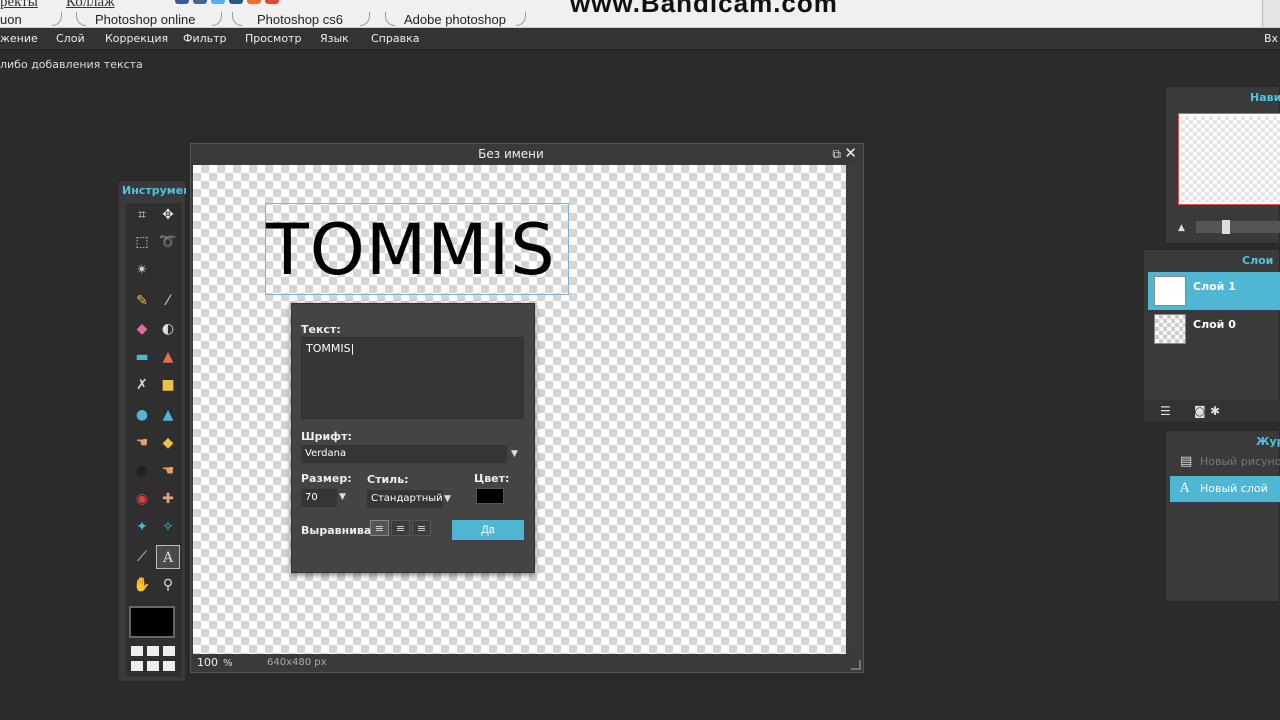 The image size is (1280, 720). What do you see at coordinates (417, 249) in the screenshot?
I see `text-layer-box: TOMMIS` at bounding box center [417, 249].